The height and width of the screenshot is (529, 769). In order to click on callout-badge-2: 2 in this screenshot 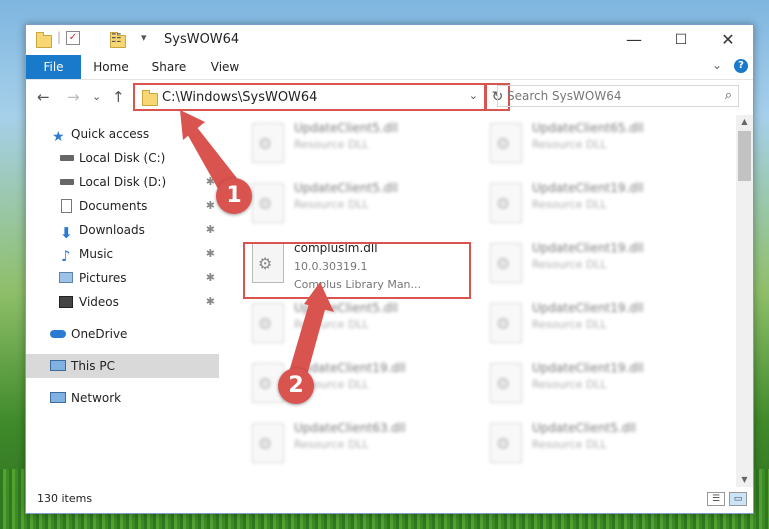, I will do `click(296, 386)`.